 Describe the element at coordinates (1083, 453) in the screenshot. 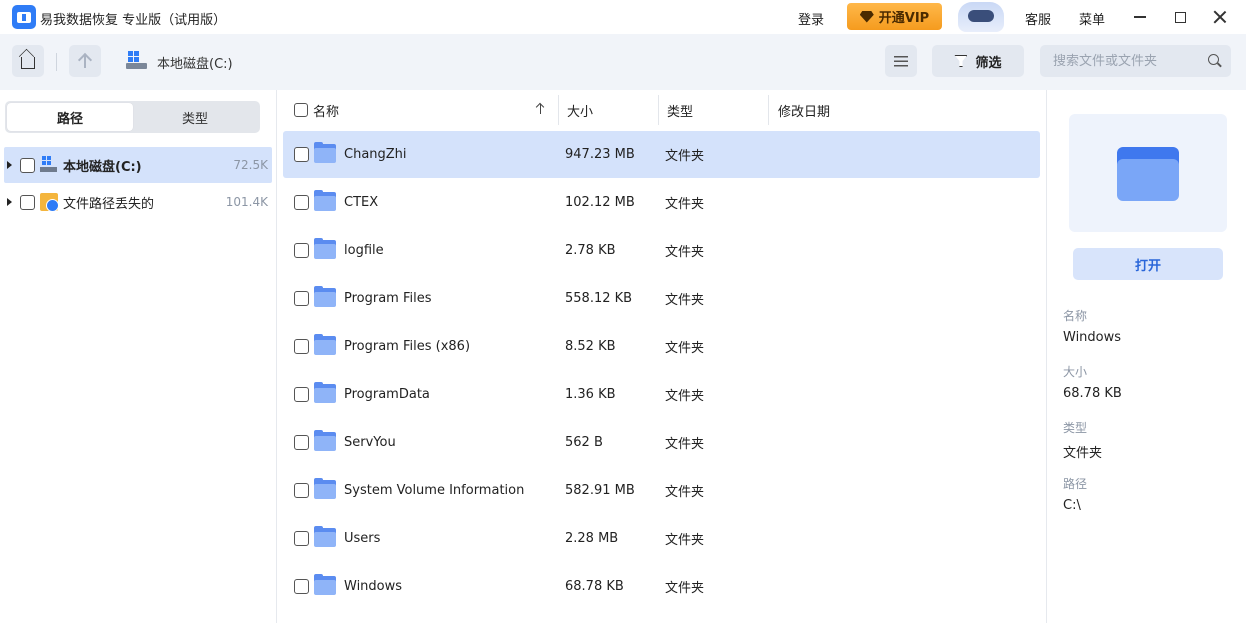

I see `detail-type-value: 文件夹` at that location.